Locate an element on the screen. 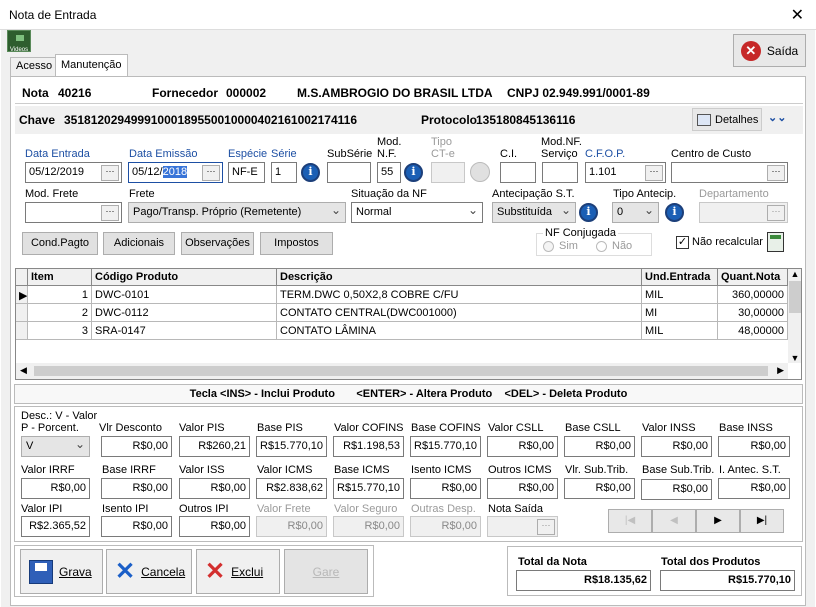 This screenshot has height=607, width=816. base-subtrib-input: R$0,00 is located at coordinates (676, 489).